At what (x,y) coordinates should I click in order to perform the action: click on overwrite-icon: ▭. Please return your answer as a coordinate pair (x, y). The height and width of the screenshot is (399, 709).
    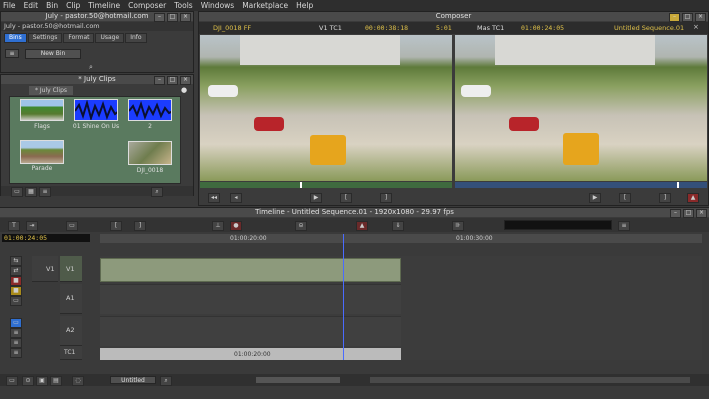
    Looking at the image, I should click on (72, 226).